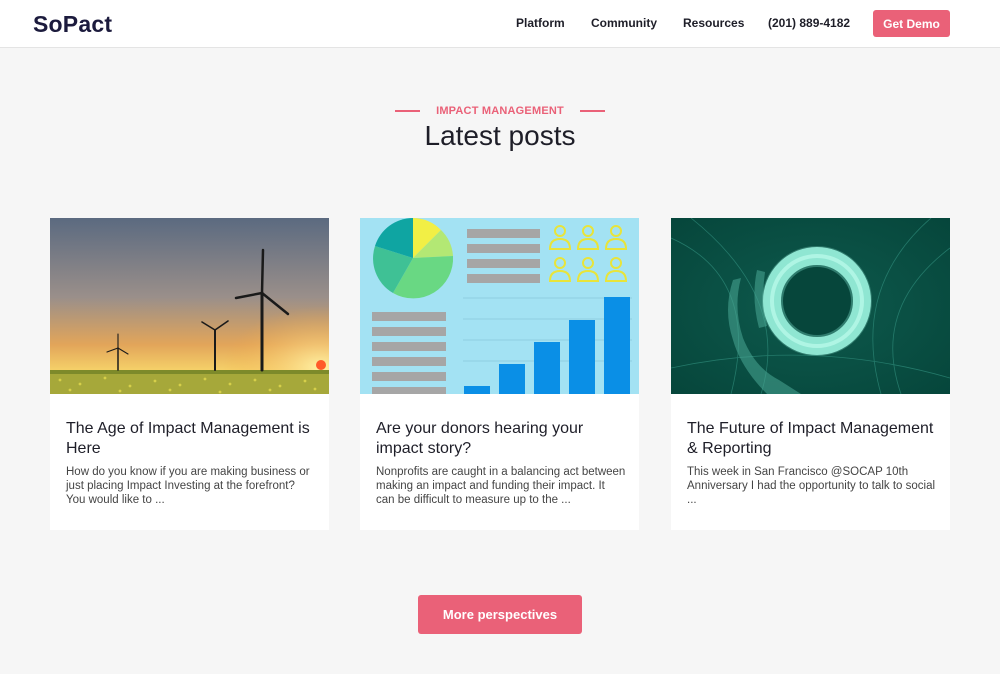  Describe the element at coordinates (408, 111) in the screenshot. I see `eyebrow-line-left` at that location.